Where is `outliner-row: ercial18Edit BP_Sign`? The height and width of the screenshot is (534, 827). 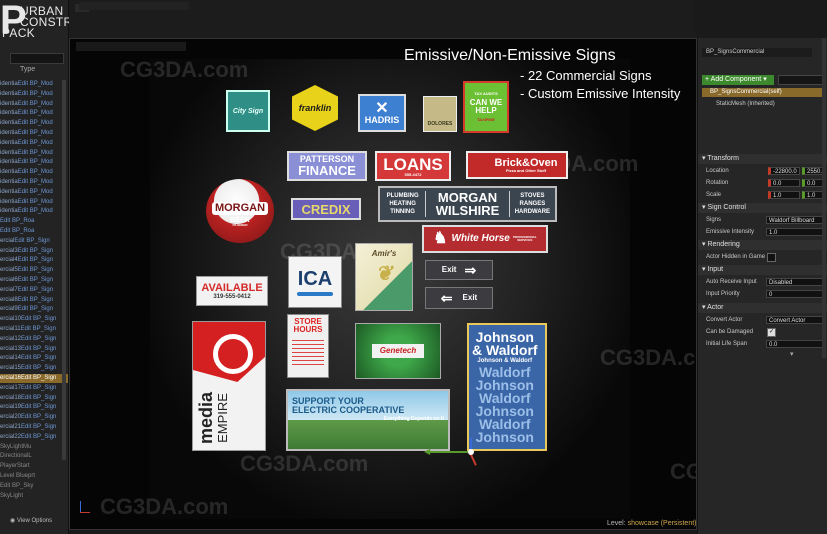
outliner-row: ercial18Edit BP_Sign is located at coordinates (34, 398).